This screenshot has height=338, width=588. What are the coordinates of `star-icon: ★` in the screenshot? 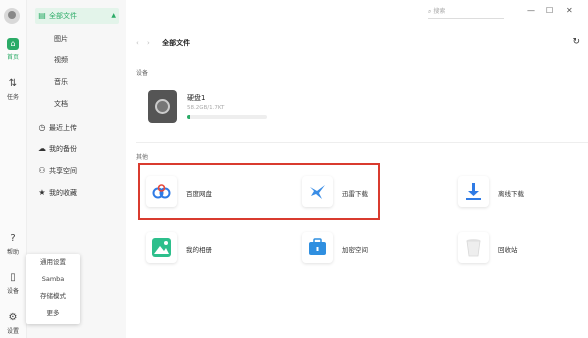 It's located at (42, 192).